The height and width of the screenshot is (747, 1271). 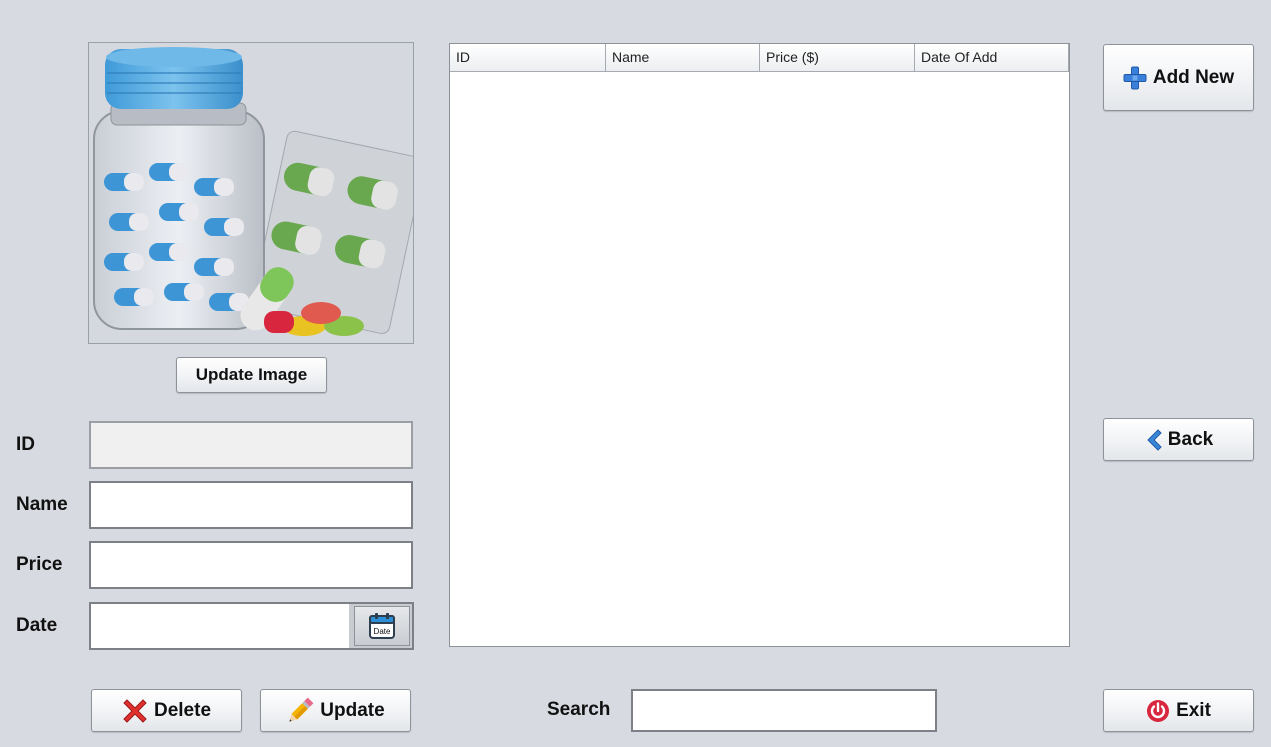 What do you see at coordinates (992, 57) in the screenshot?
I see `column-header-date-of-add: Date Of Add` at bounding box center [992, 57].